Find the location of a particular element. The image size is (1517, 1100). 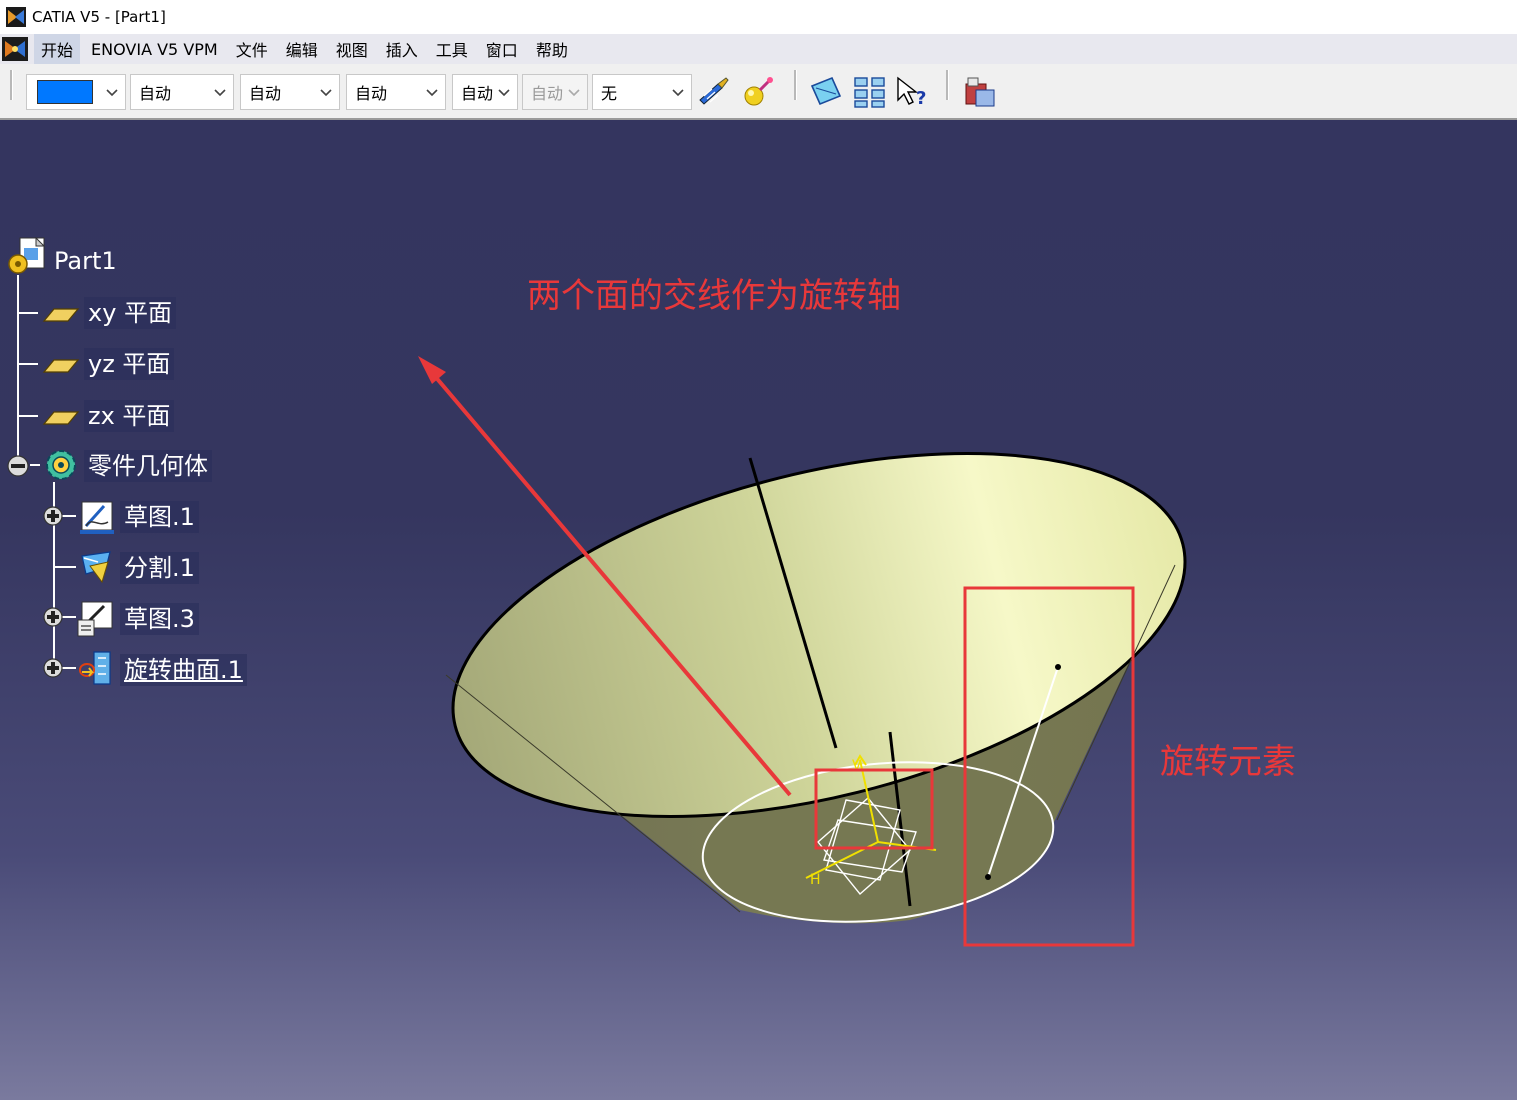

window-title: CATIA V5 - [Part1] is located at coordinates (99, 17).